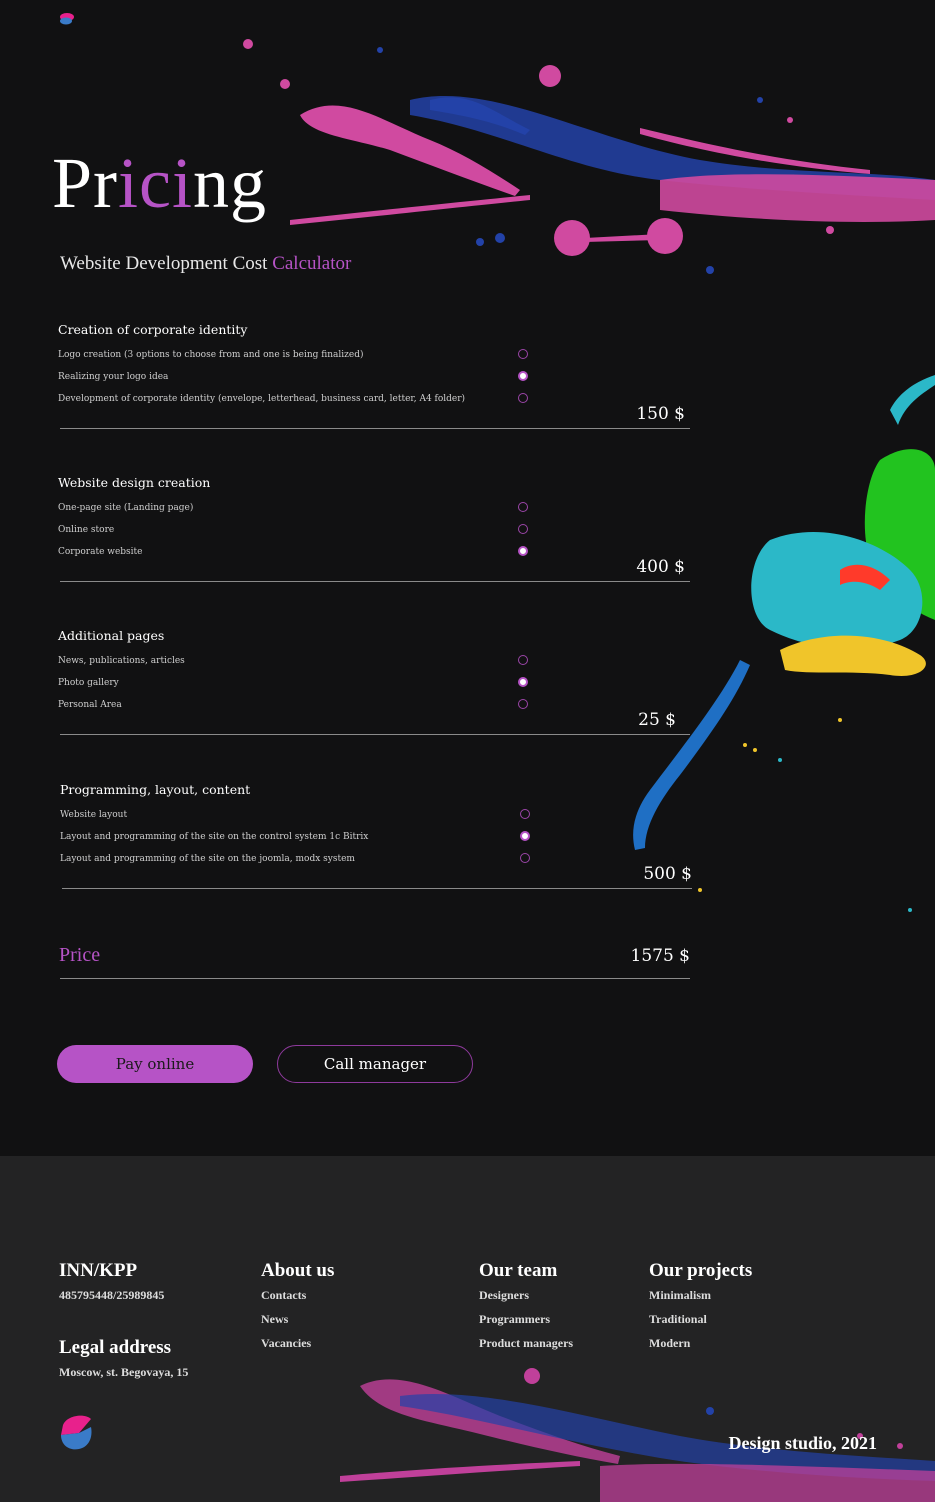 This screenshot has width=935, height=1502. What do you see at coordinates (312, 263) in the screenshot?
I see `subtitle-accent: Calculator` at bounding box center [312, 263].